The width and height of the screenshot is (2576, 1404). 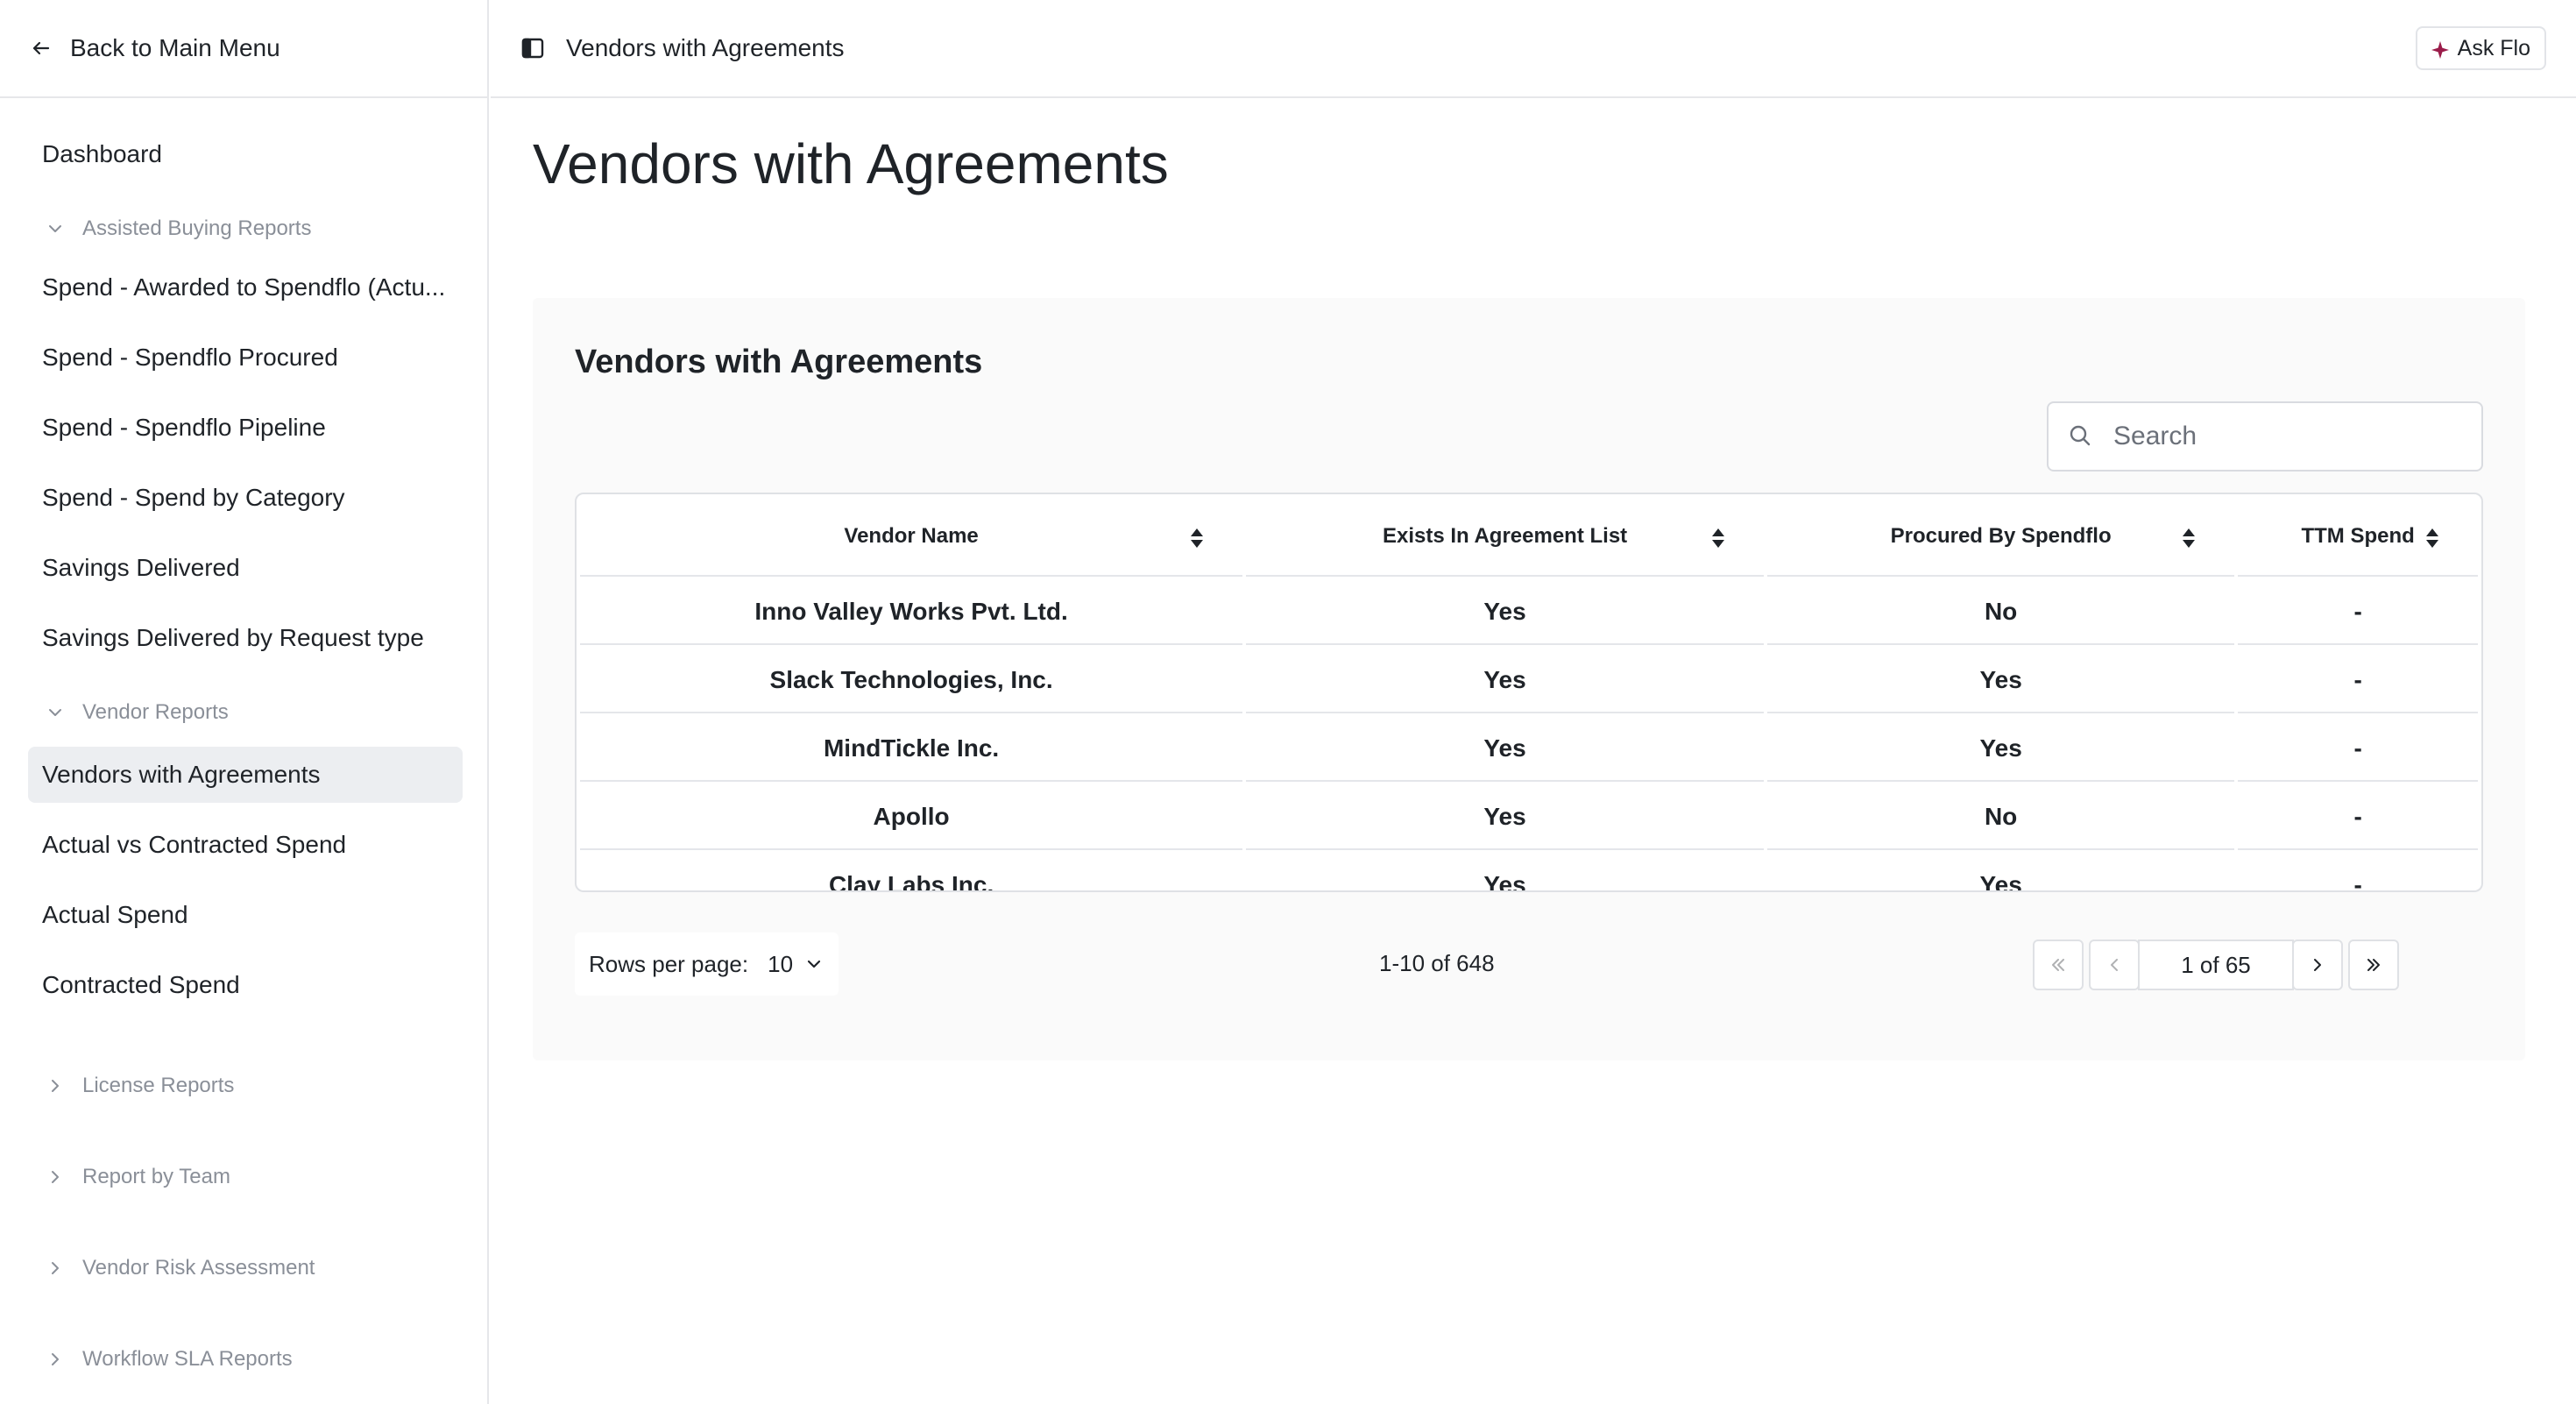 I want to click on breadcrumb: Vendors with Agreements, so click(x=705, y=47).